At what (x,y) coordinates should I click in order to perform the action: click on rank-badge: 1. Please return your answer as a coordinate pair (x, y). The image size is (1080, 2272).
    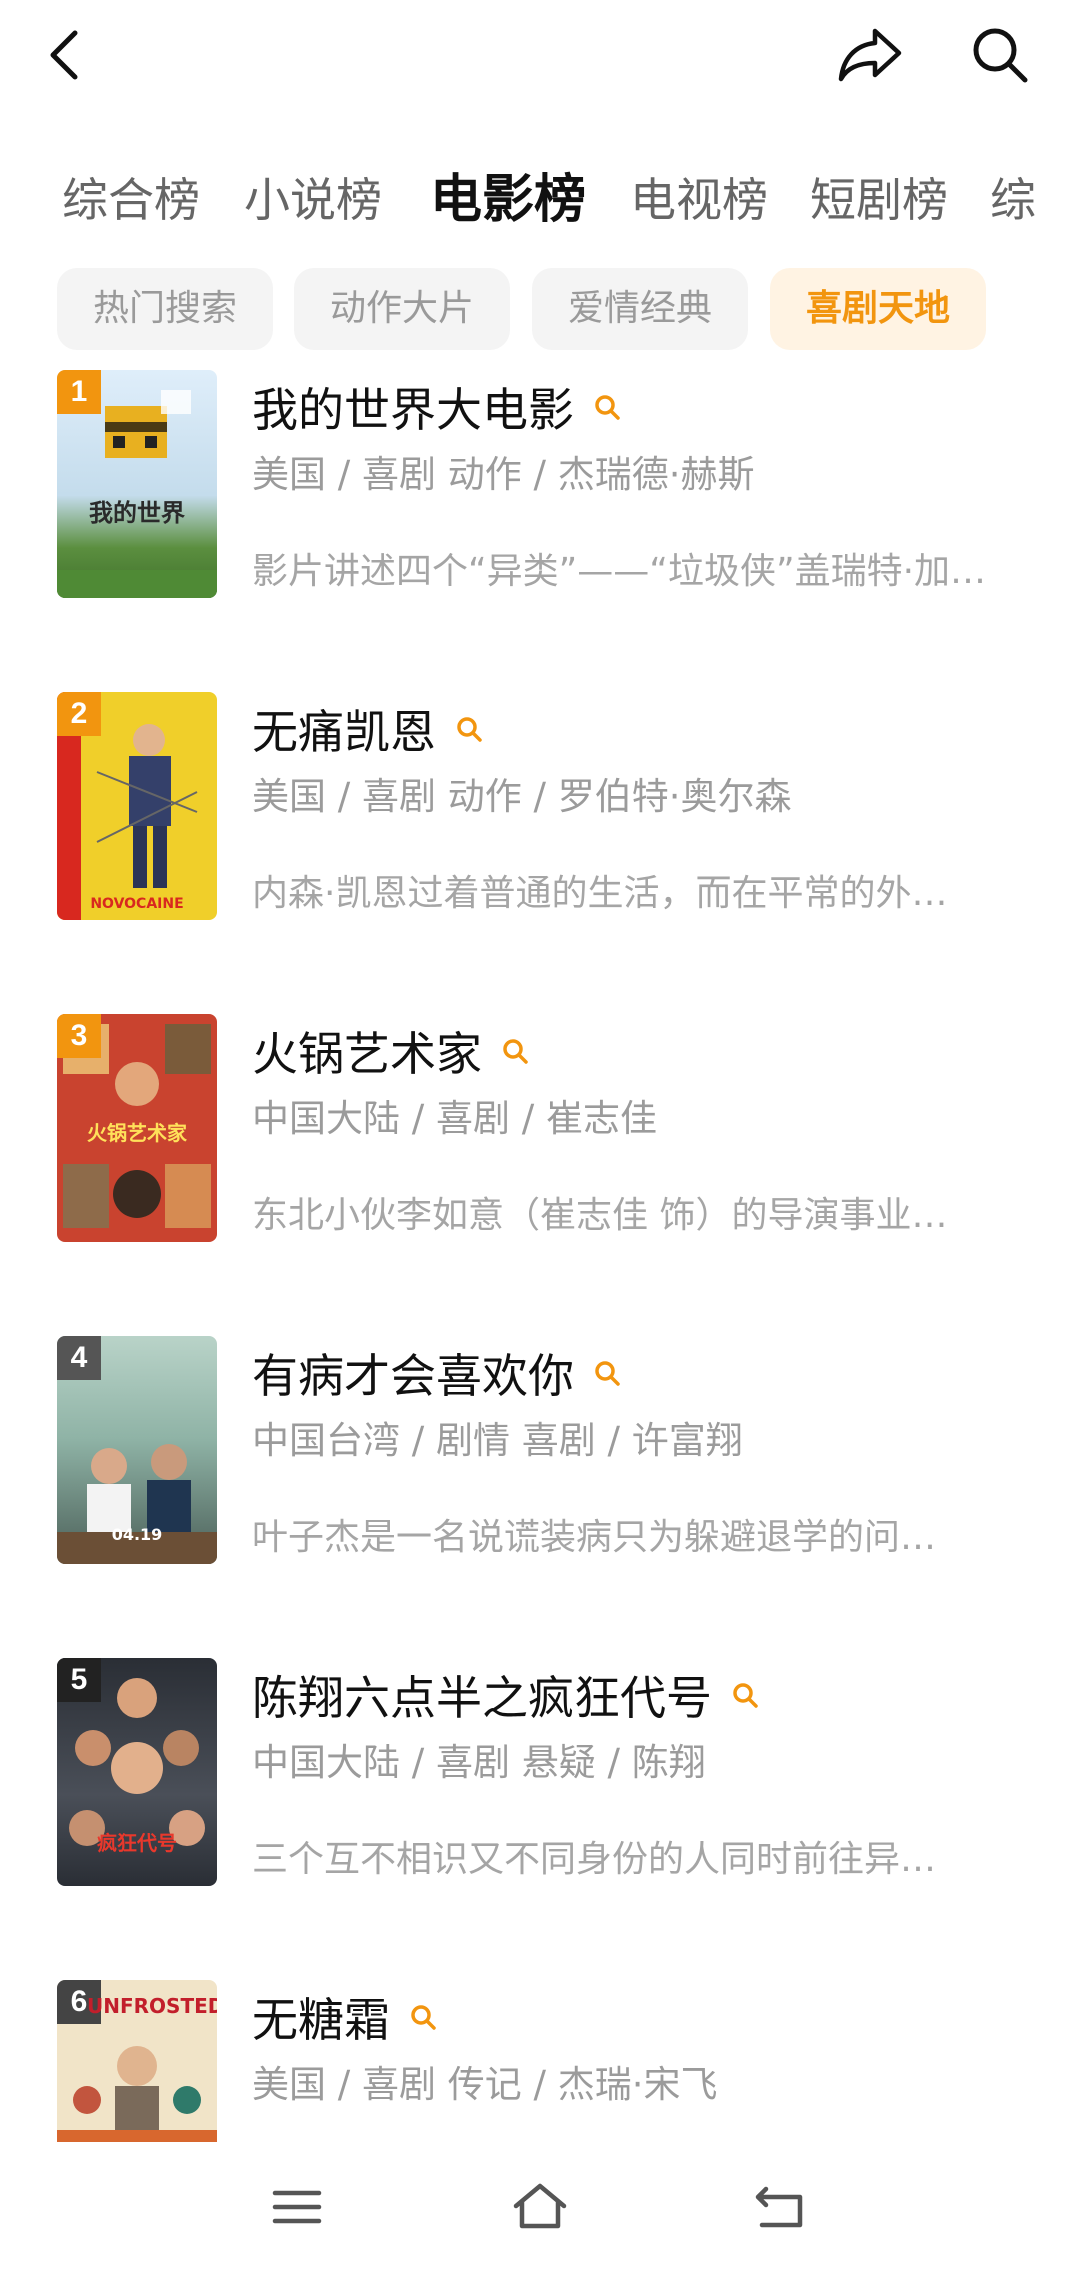
    Looking at the image, I should click on (79, 392).